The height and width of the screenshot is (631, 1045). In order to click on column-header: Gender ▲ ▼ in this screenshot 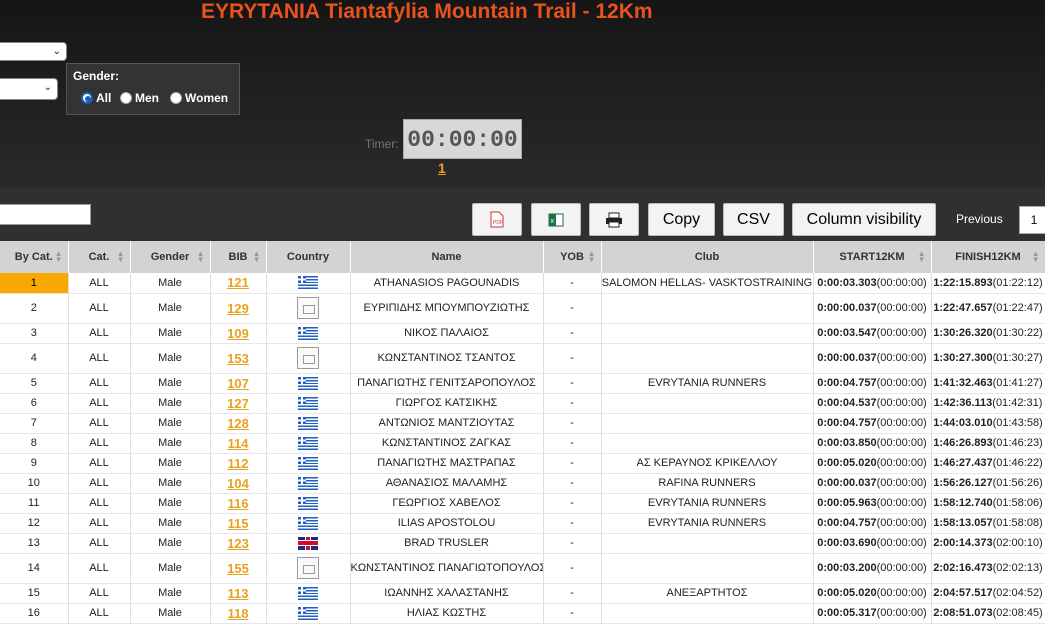, I will do `click(170, 257)`.